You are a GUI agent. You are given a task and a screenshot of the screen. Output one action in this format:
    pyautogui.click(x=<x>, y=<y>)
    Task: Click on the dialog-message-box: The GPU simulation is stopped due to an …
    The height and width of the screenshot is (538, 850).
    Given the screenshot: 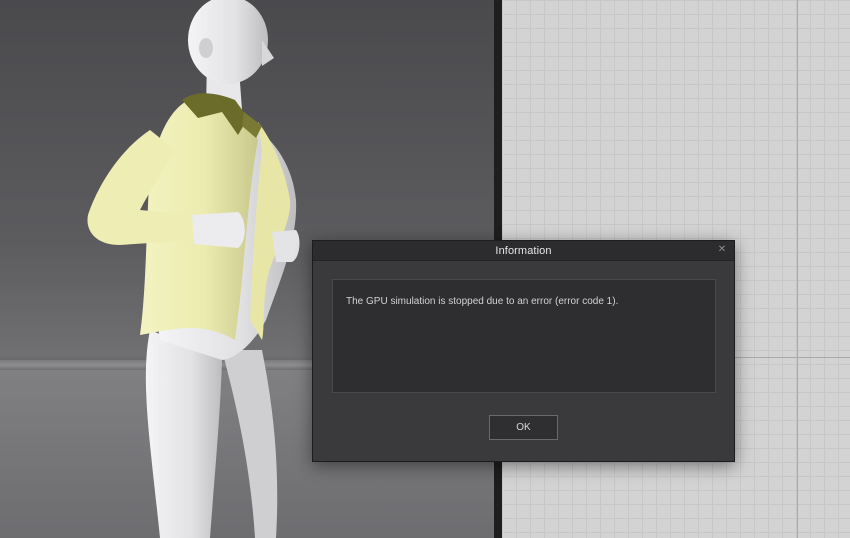 What is the action you would take?
    pyautogui.click(x=524, y=336)
    